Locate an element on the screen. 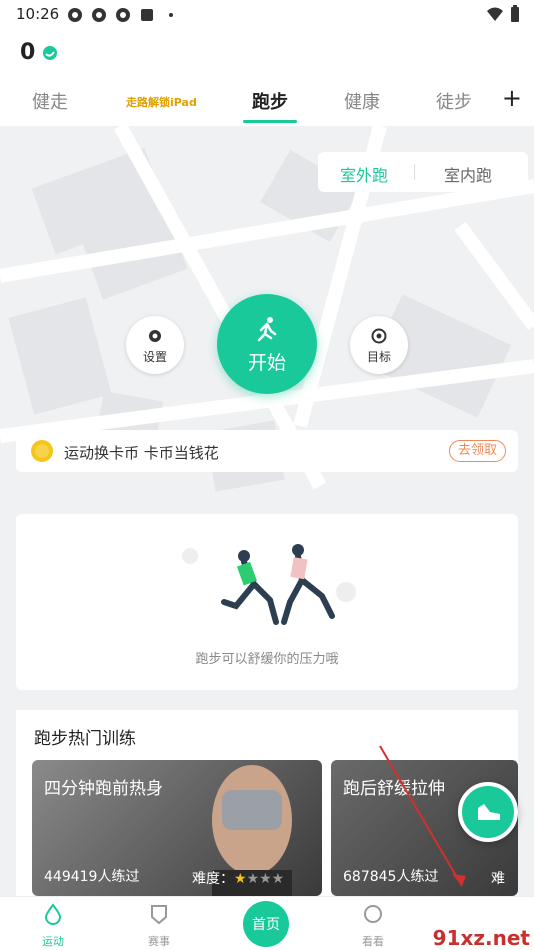 The width and height of the screenshot is (534, 950). sport-tabs: 健走 走路解锁iPad 跑步 健康 徒步 + is located at coordinates (267, 104).